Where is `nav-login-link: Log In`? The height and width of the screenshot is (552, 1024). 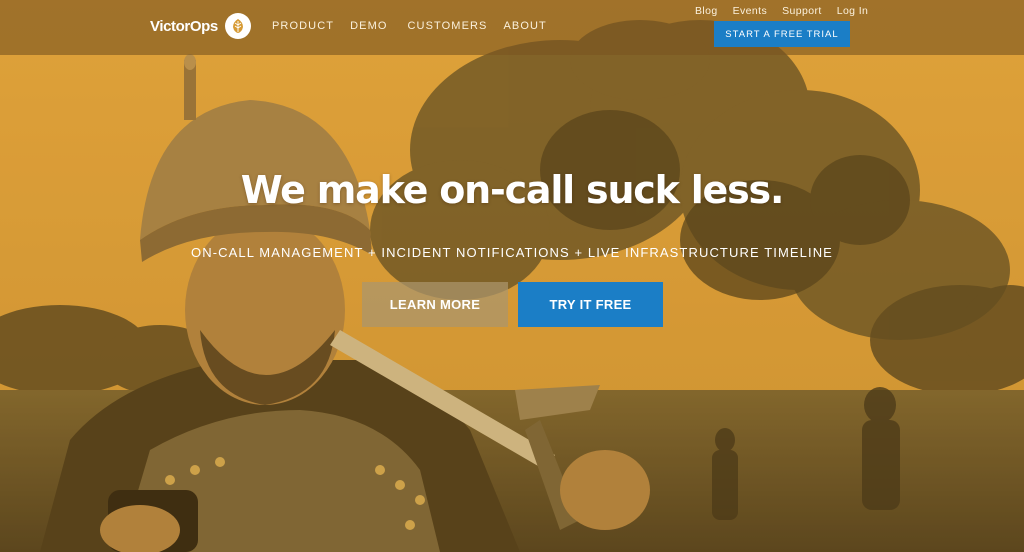
nav-login-link: Log In is located at coordinates (853, 11).